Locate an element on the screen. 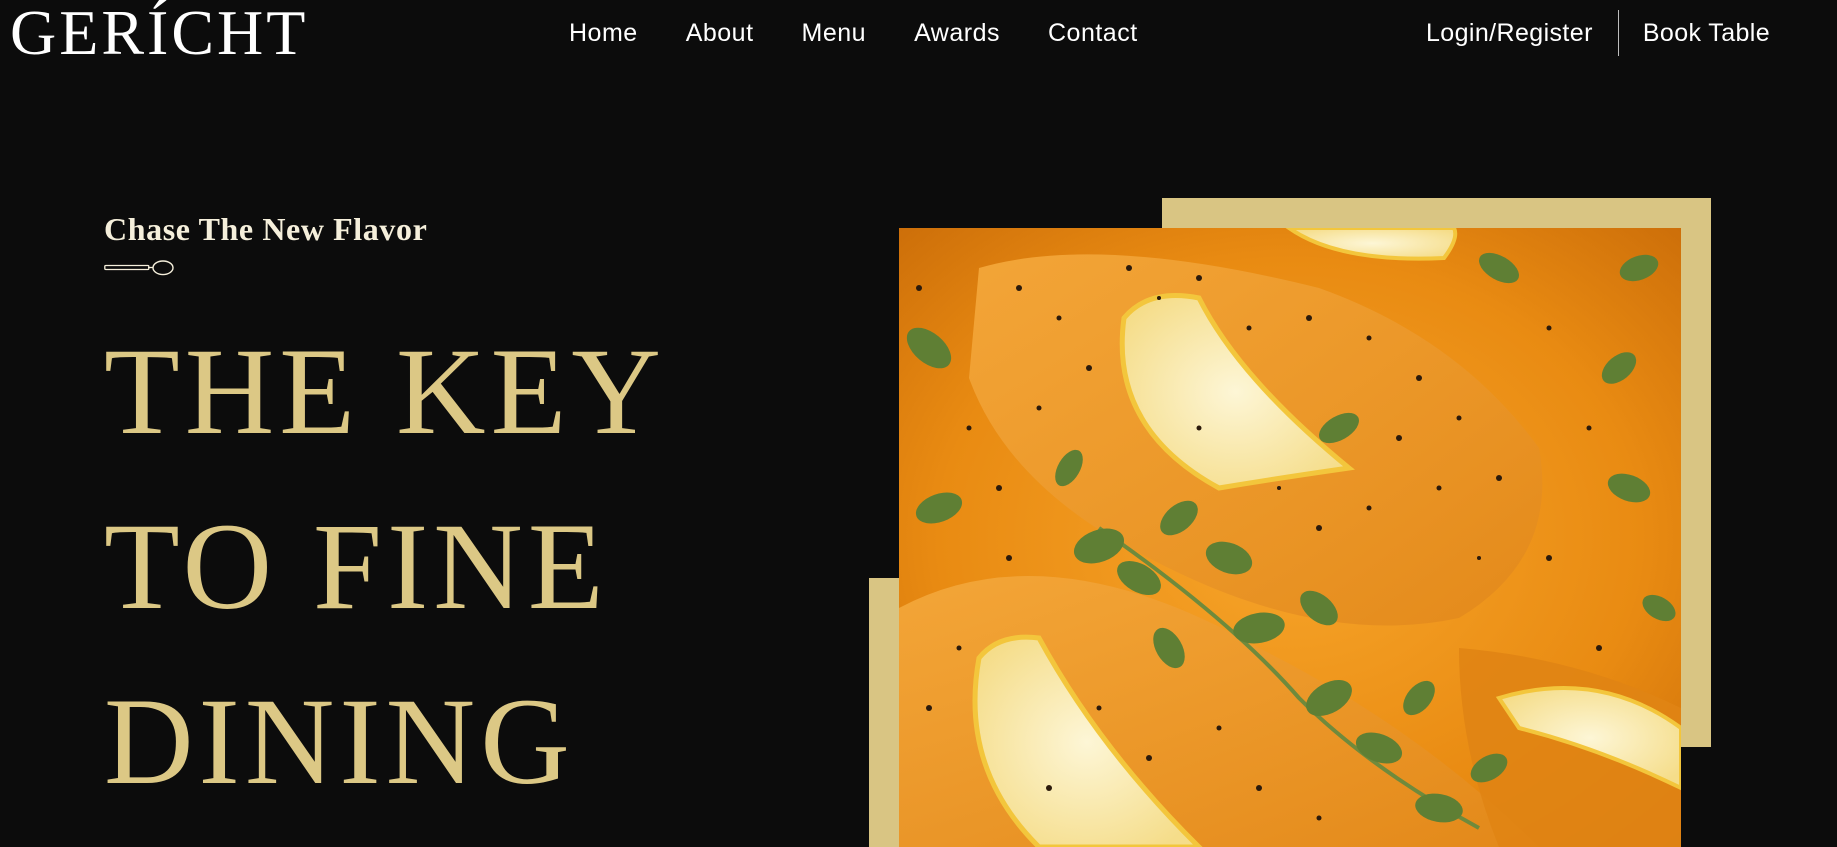 The image size is (1837, 847). nav-divider is located at coordinates (1618, 33).